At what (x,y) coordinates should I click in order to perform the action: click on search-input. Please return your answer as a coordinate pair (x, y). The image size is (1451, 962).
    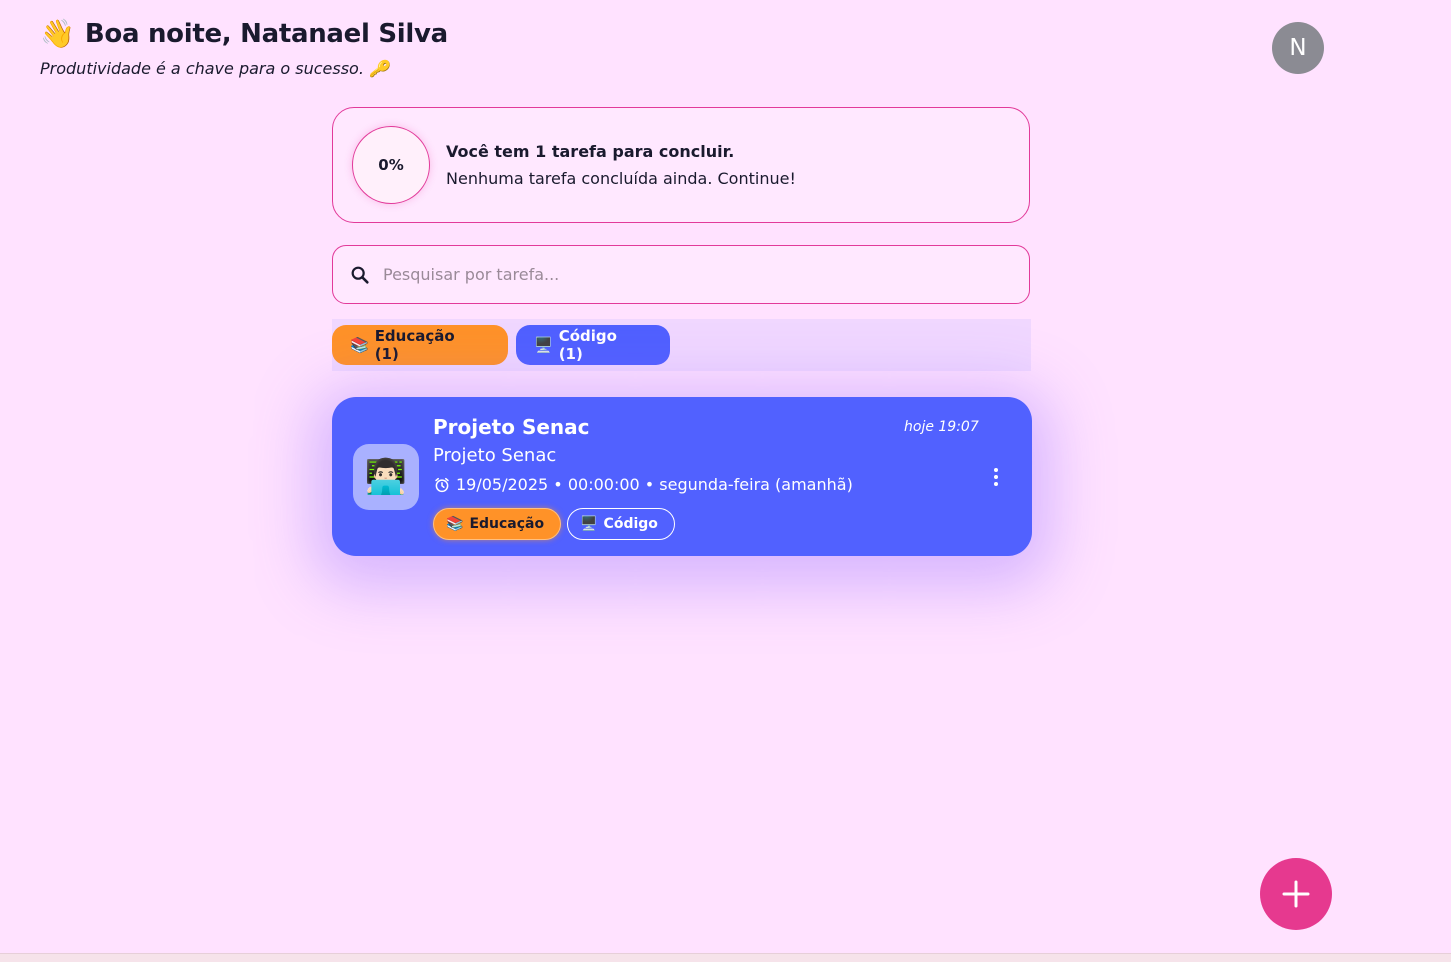
    Looking at the image, I should click on (683, 274).